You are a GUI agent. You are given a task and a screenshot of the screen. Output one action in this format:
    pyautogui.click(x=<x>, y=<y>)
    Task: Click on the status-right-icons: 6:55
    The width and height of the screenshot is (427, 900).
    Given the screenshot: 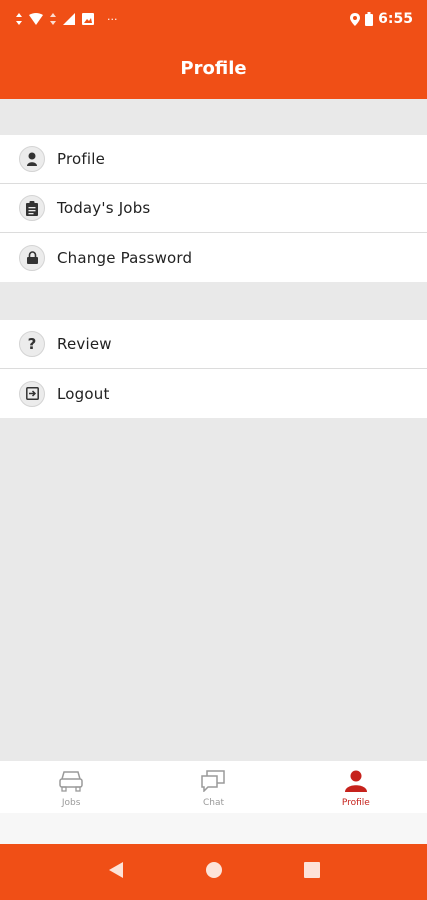 What is the action you would take?
    pyautogui.click(x=381, y=19)
    